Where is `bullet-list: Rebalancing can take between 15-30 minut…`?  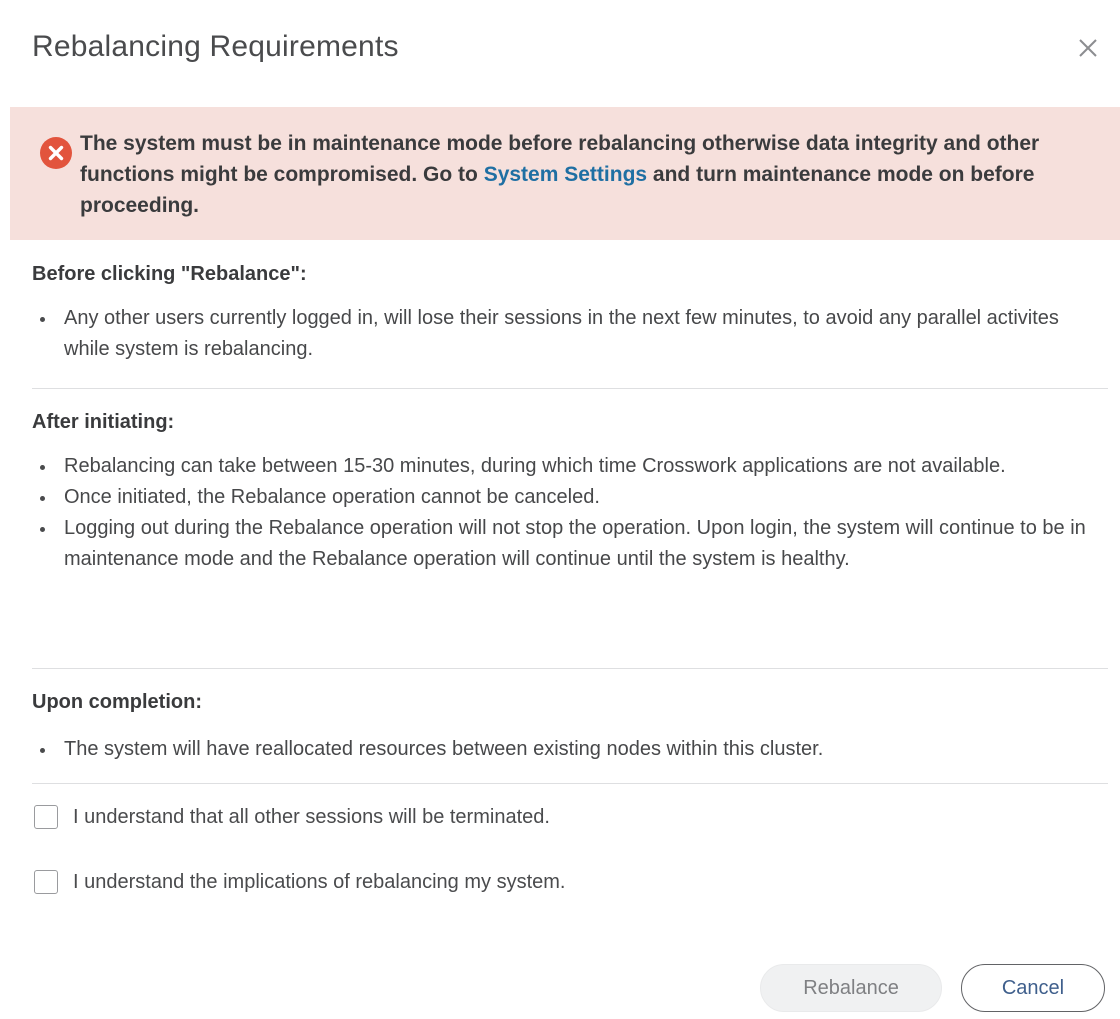 bullet-list: Rebalancing can take between 15-30 minut… is located at coordinates (570, 513).